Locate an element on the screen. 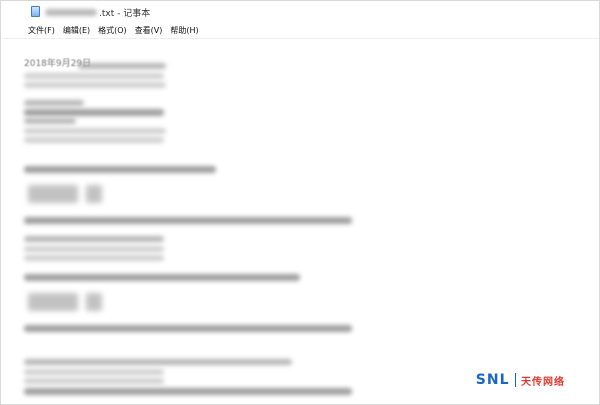  menu-view: 查看(V) is located at coordinates (149, 30).